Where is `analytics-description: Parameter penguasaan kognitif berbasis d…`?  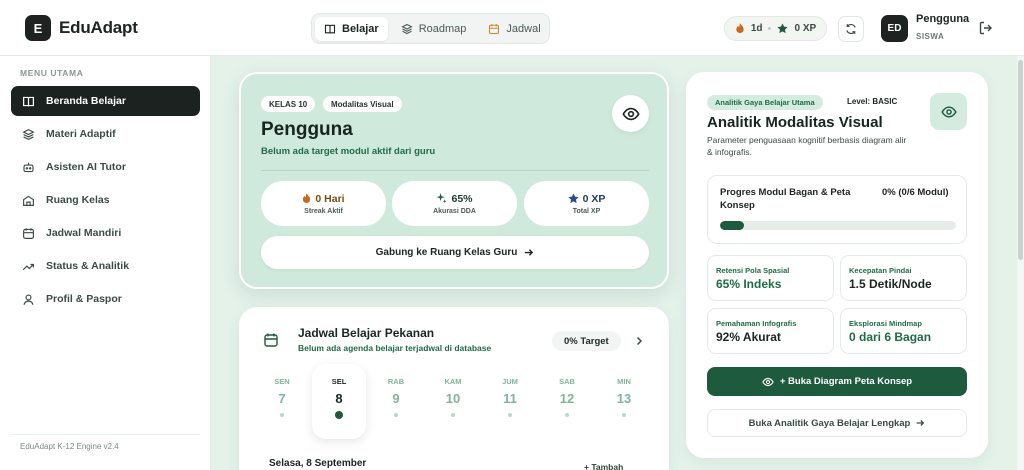 analytics-description: Parameter penguasaan kognitif berbasis d… is located at coordinates (807, 146).